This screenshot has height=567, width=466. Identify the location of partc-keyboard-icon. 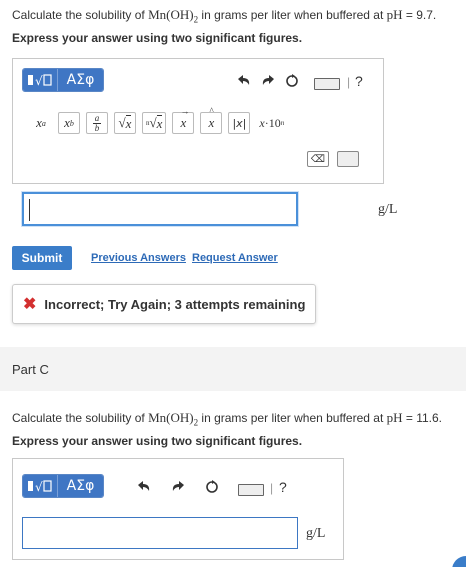
(251, 490).